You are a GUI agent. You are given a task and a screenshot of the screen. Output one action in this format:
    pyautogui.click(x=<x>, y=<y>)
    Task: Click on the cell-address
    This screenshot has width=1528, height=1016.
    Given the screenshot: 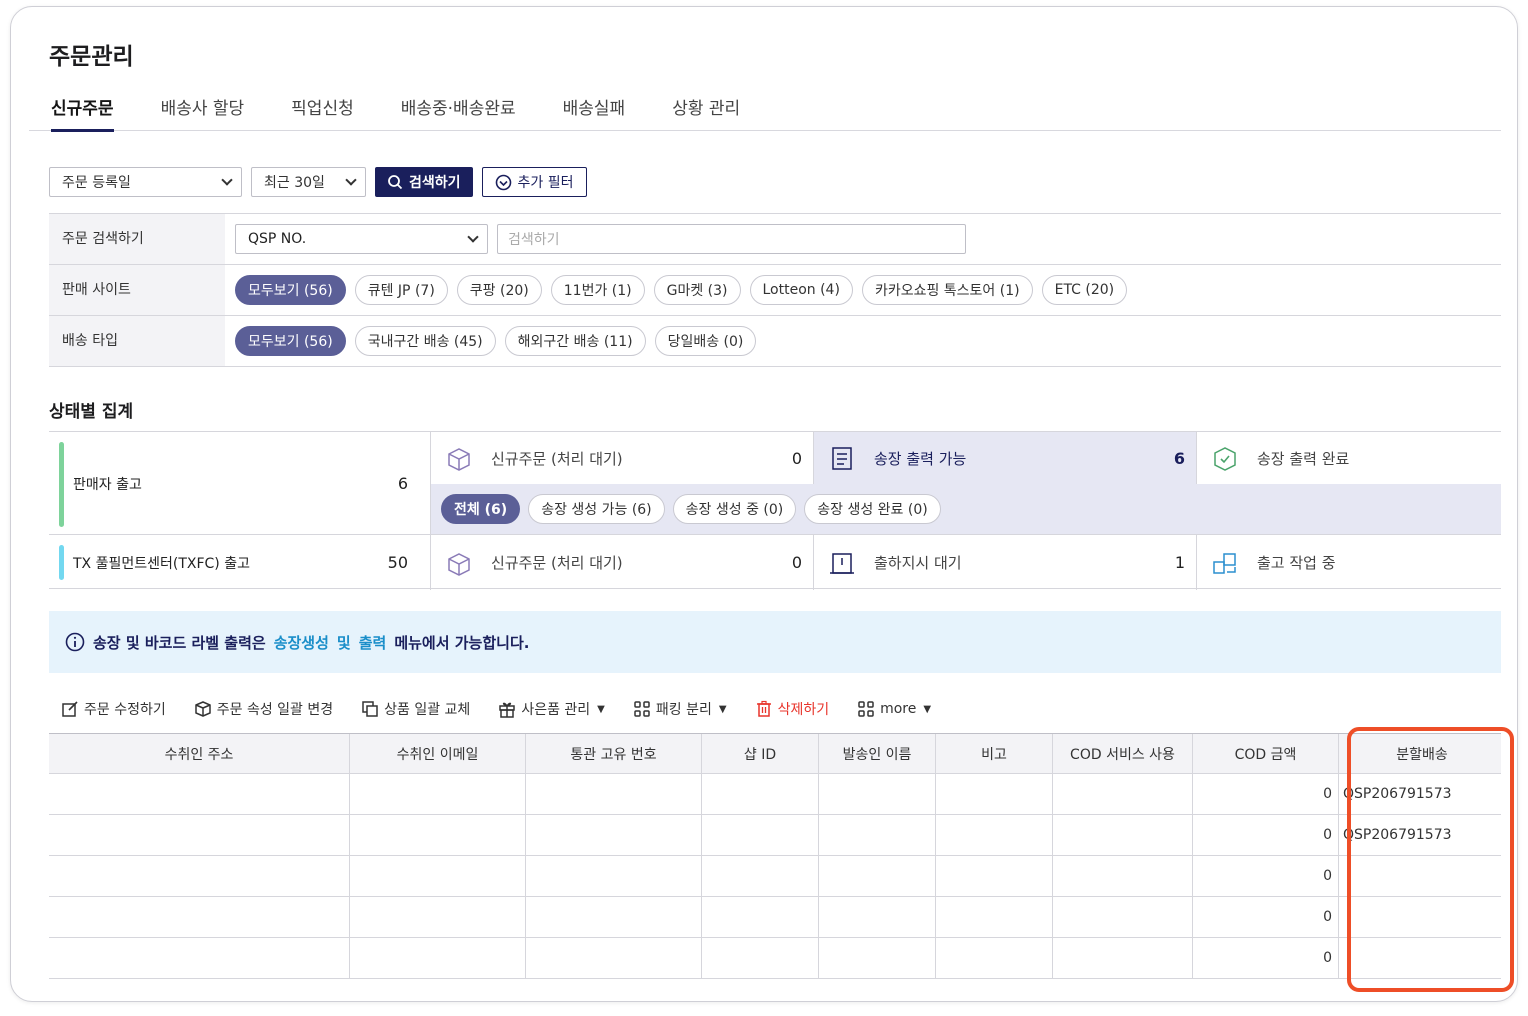 What is the action you would take?
    pyautogui.click(x=199, y=917)
    